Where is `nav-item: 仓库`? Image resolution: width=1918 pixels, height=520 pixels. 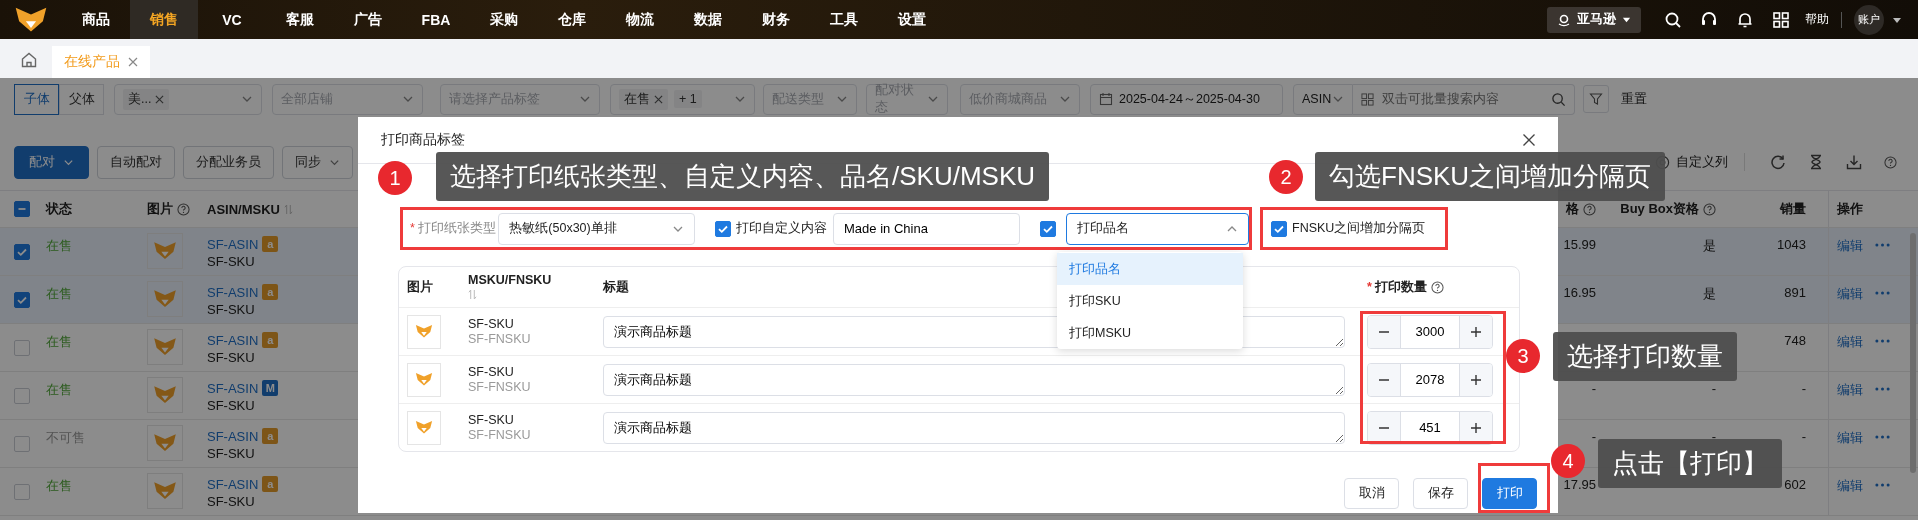
nav-item: 仓库 is located at coordinates (572, 19).